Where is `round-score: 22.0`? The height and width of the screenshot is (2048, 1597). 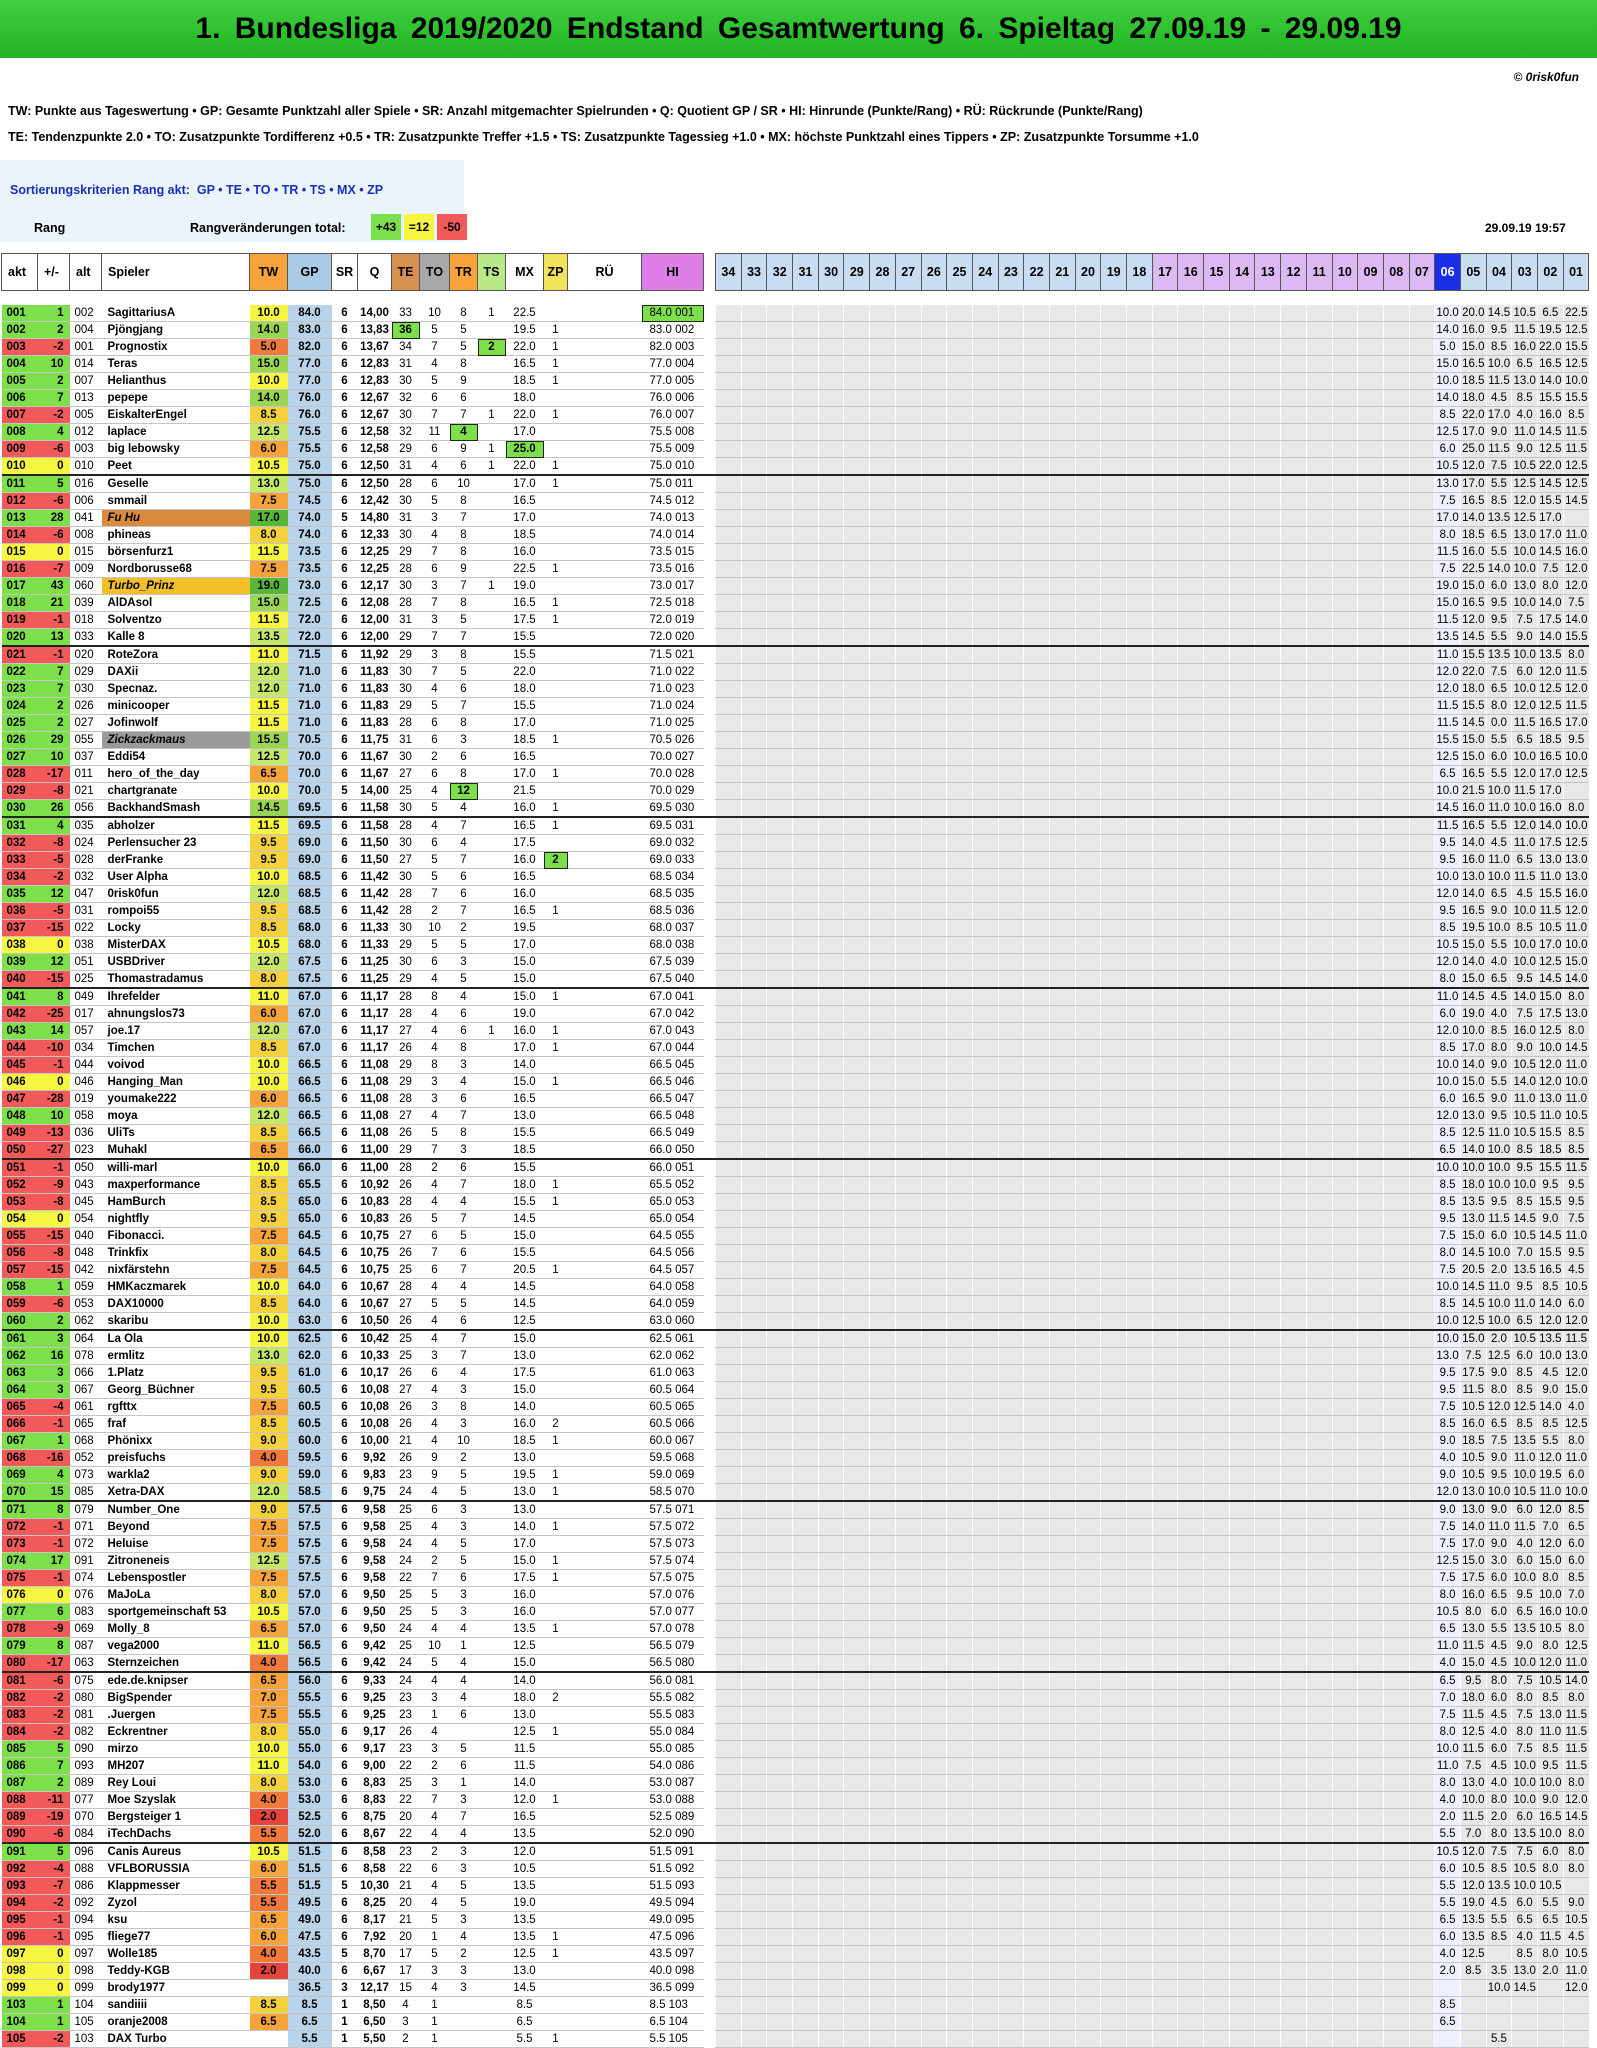
round-score: 22.0 is located at coordinates (1550, 347).